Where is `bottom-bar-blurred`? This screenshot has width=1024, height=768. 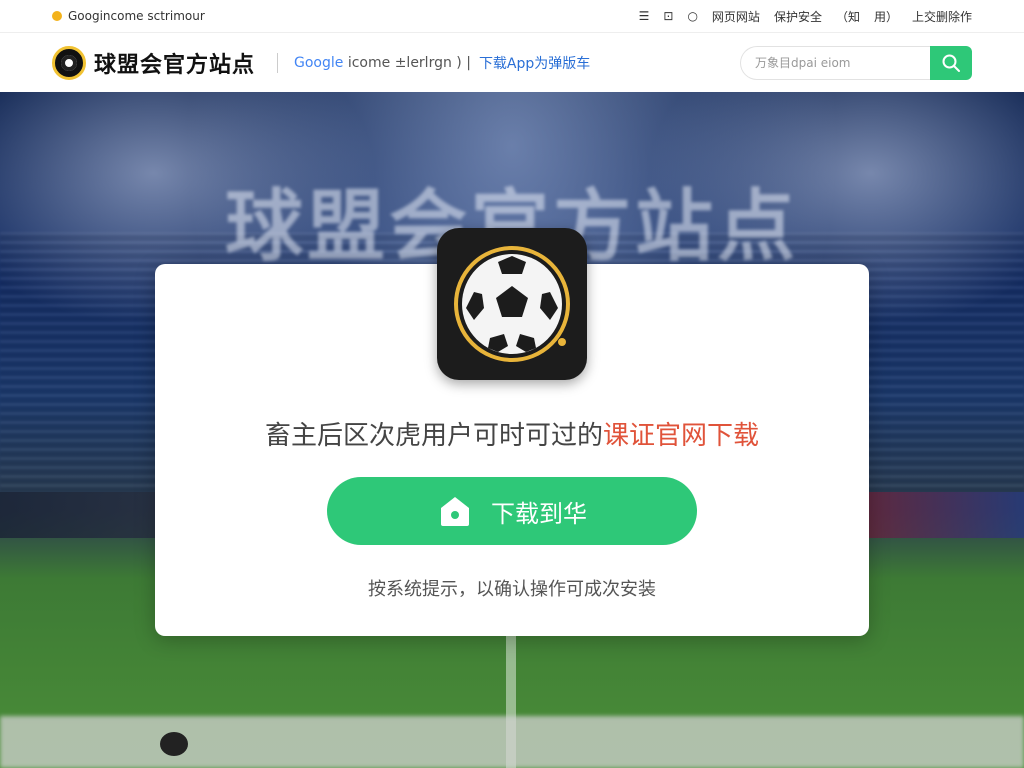
bottom-bar-blurred is located at coordinates (512, 742).